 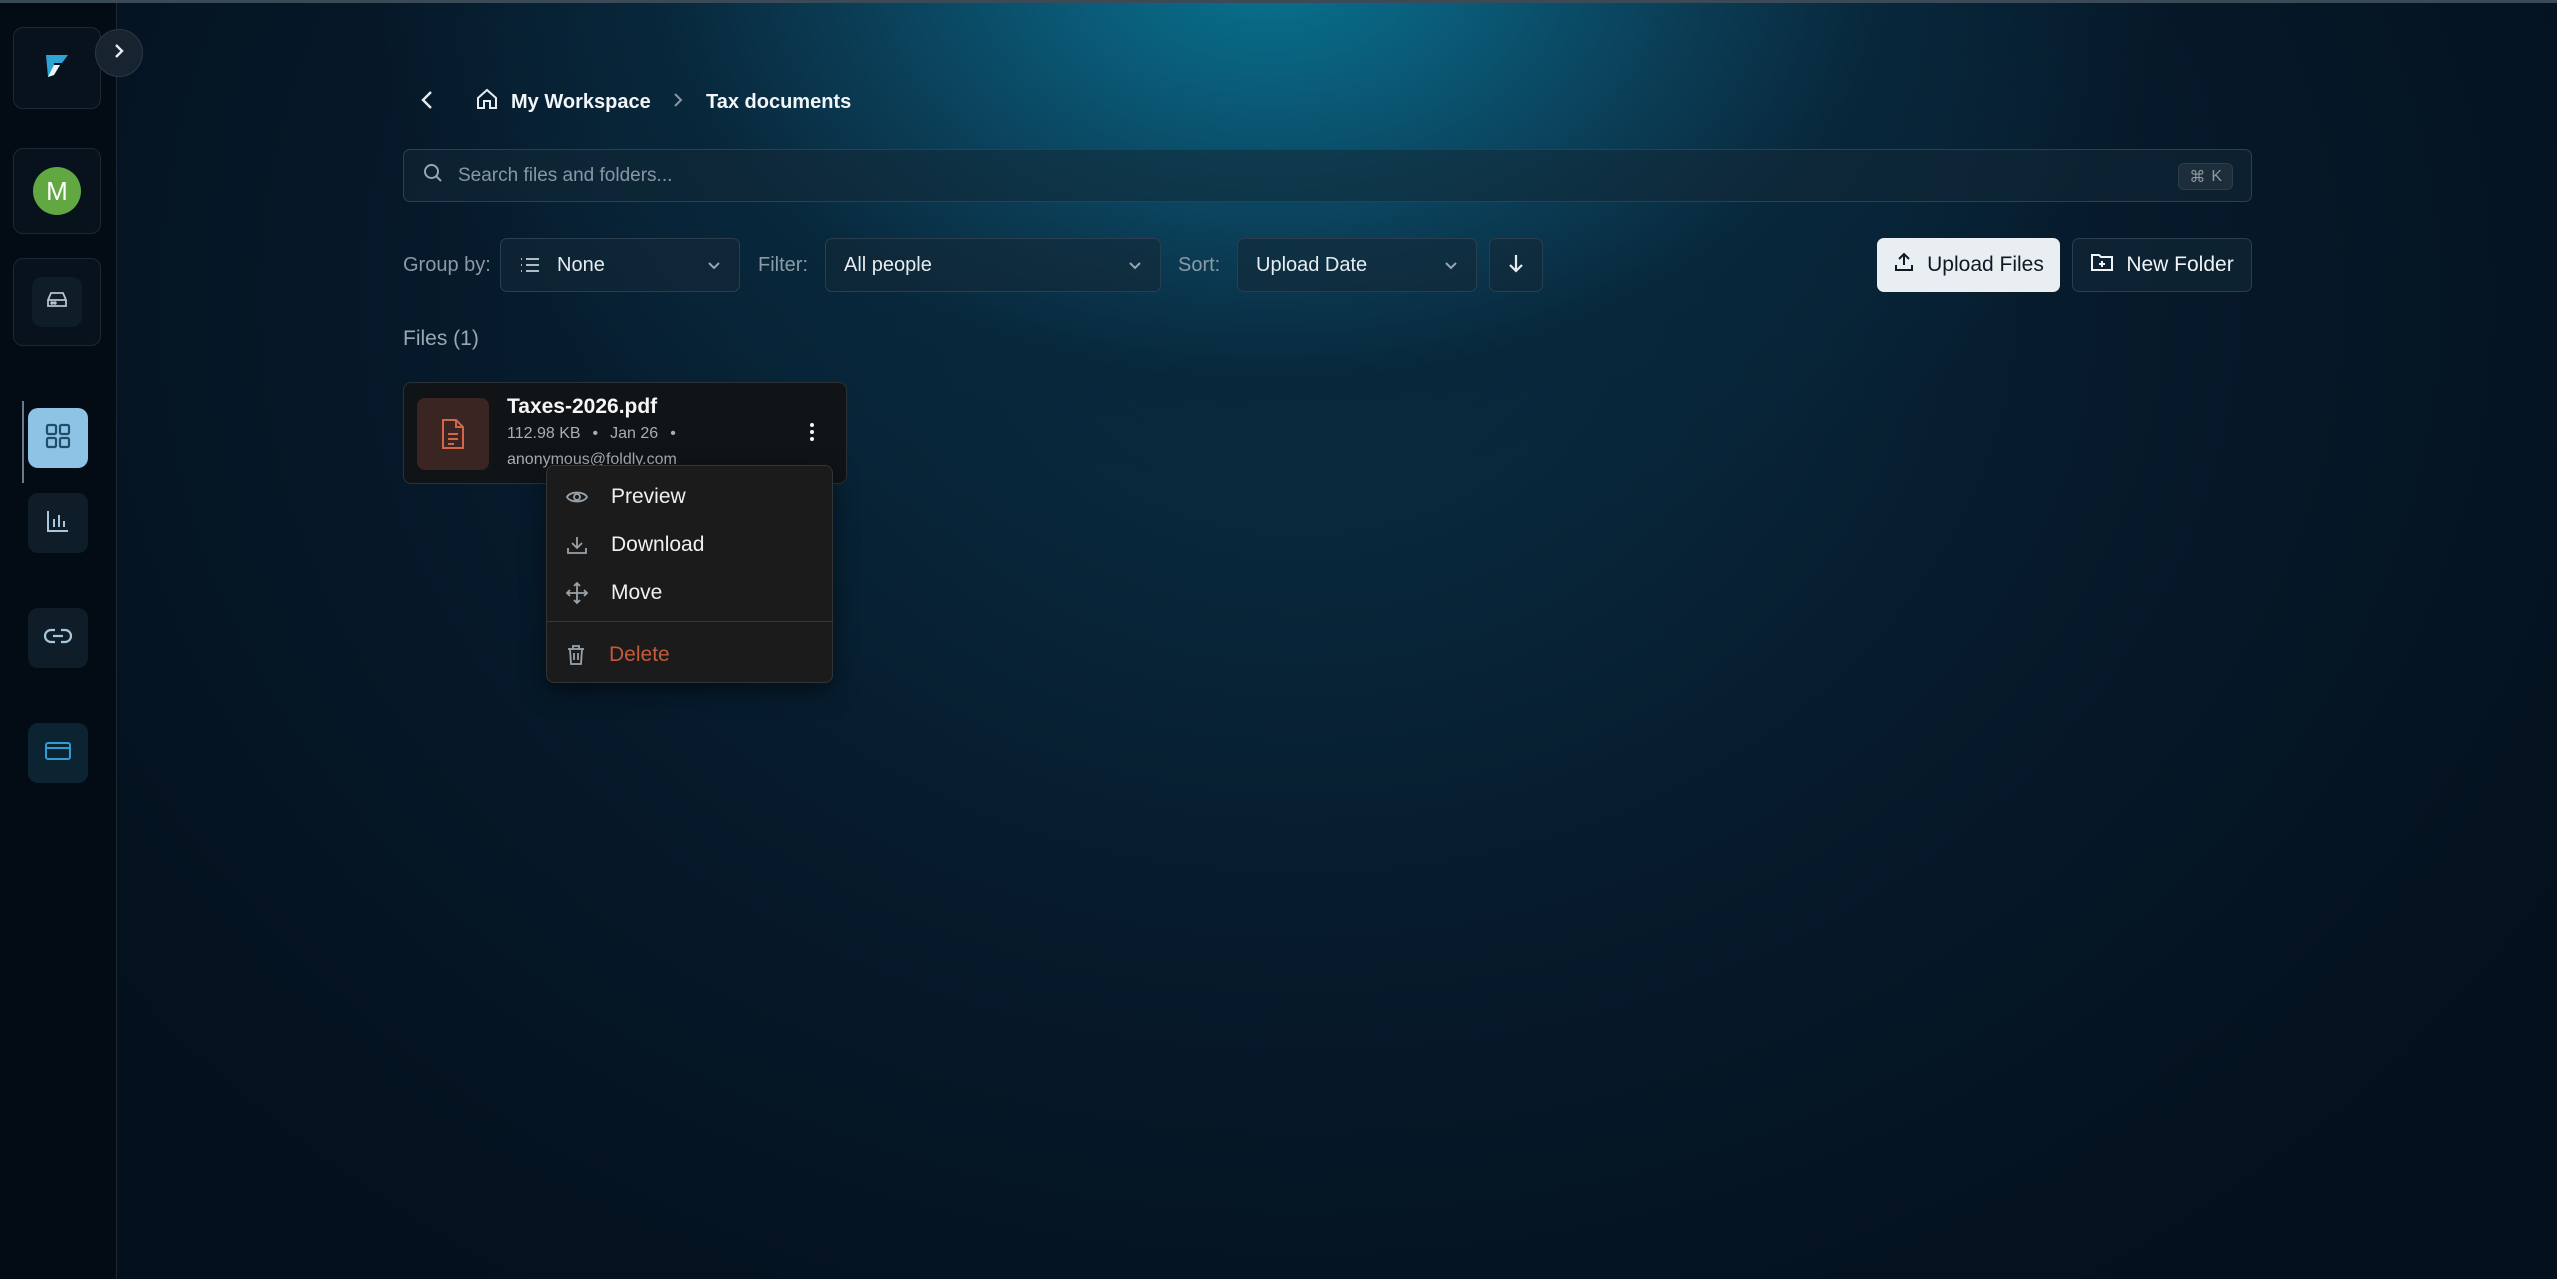 I want to click on menu-item-delete: Delete, so click(x=689, y=655).